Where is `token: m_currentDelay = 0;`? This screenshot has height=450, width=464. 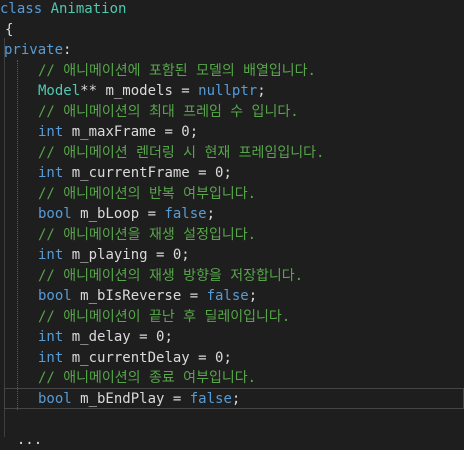 token: m_currentDelay = 0; is located at coordinates (147, 358).